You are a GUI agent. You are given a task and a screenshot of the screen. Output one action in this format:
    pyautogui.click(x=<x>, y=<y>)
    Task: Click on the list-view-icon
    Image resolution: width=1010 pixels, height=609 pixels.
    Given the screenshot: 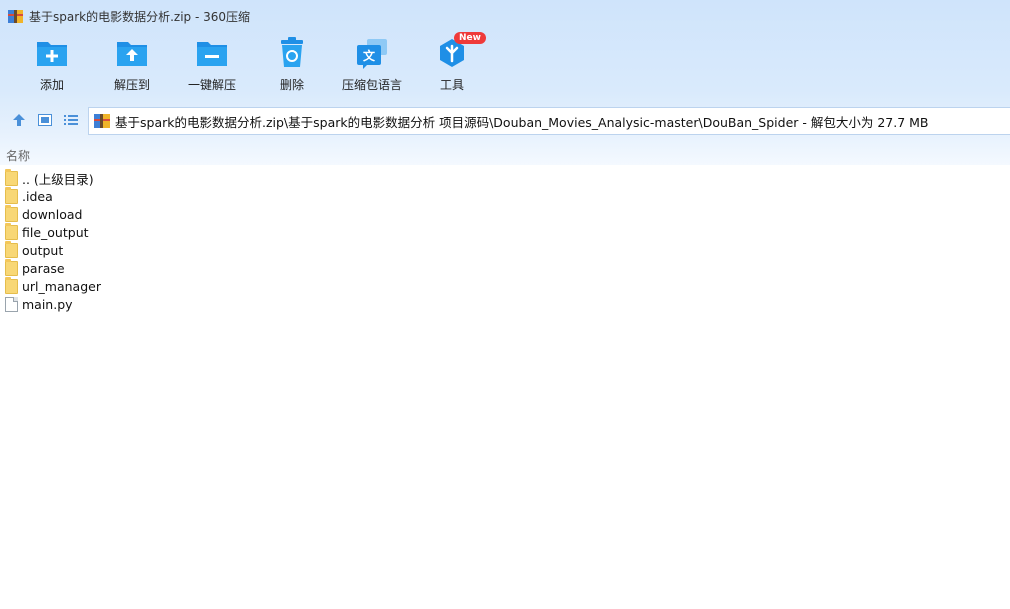 What is the action you would take?
    pyautogui.click(x=71, y=121)
    